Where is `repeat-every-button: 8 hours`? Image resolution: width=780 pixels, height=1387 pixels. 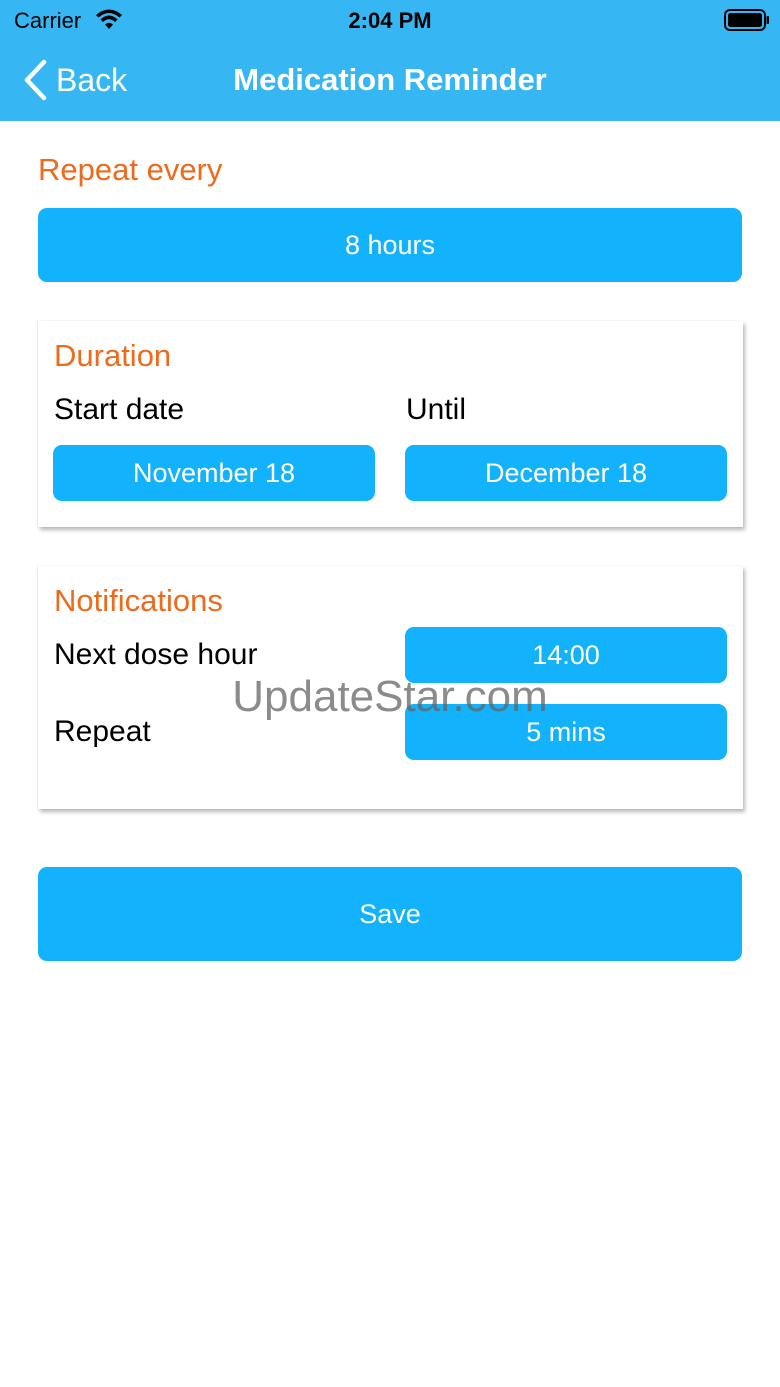
repeat-every-button: 8 hours is located at coordinates (390, 245).